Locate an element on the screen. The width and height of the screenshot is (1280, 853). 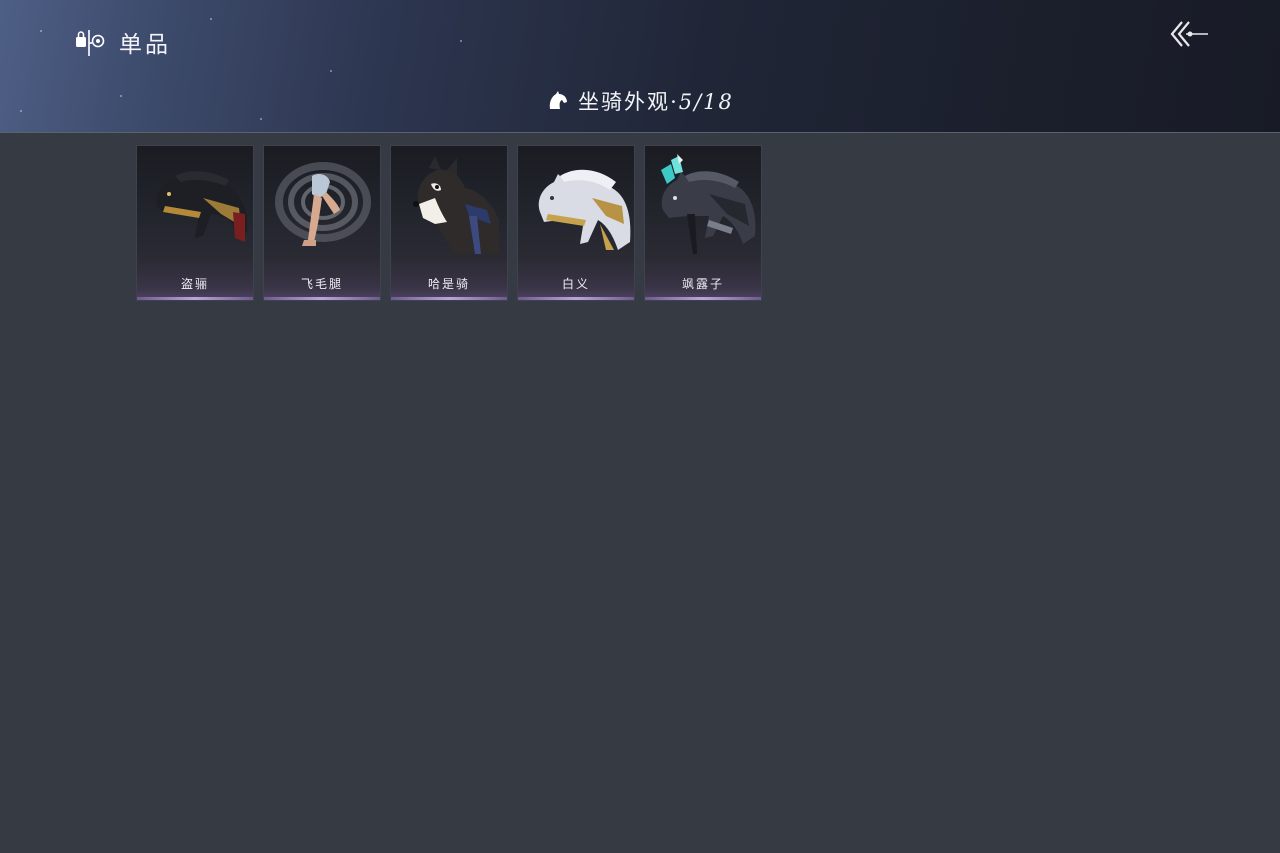
item-card: 飒露子 is located at coordinates (703, 223).